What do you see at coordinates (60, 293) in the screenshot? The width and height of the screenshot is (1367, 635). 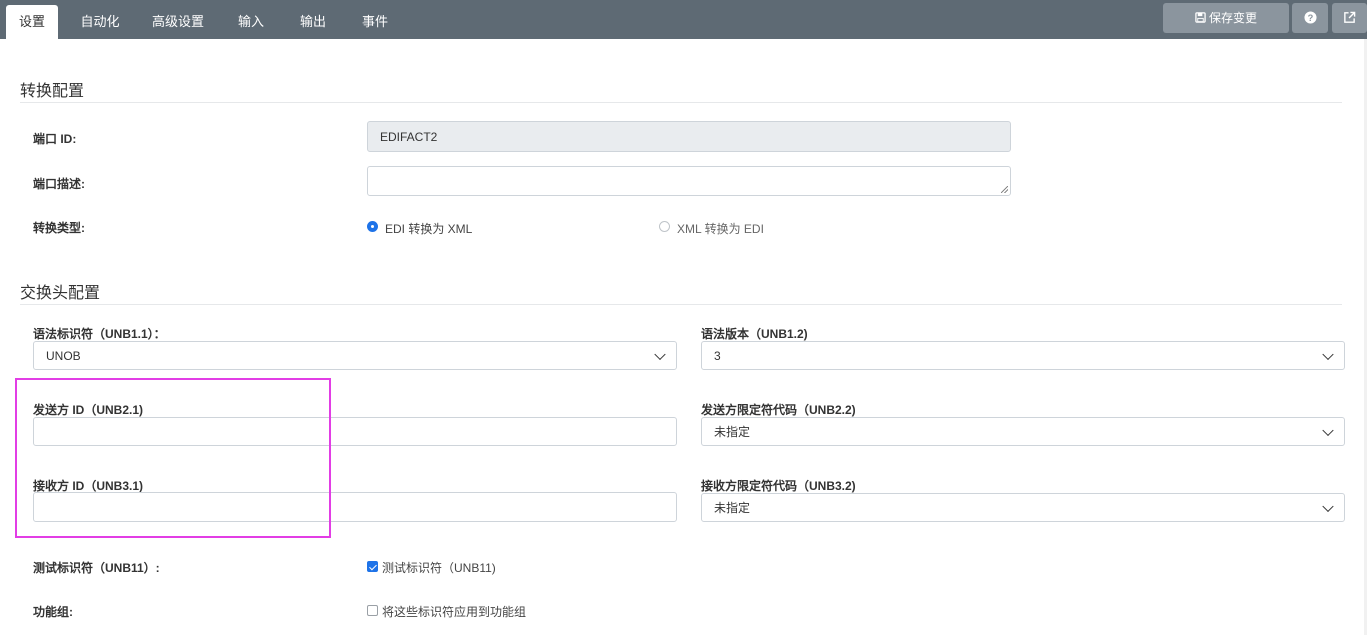 I see `interchange-section-title: 交换头配置` at bounding box center [60, 293].